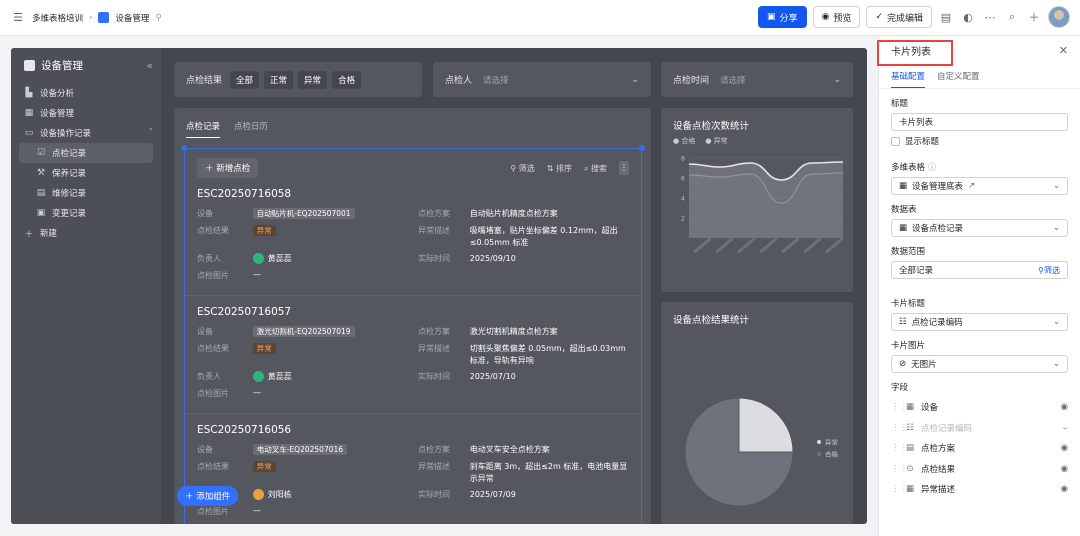 This screenshot has height=536, width=1080. What do you see at coordinates (979, 167) in the screenshot?
I see `base-label: 多维表格 ⓘ` at bounding box center [979, 167].